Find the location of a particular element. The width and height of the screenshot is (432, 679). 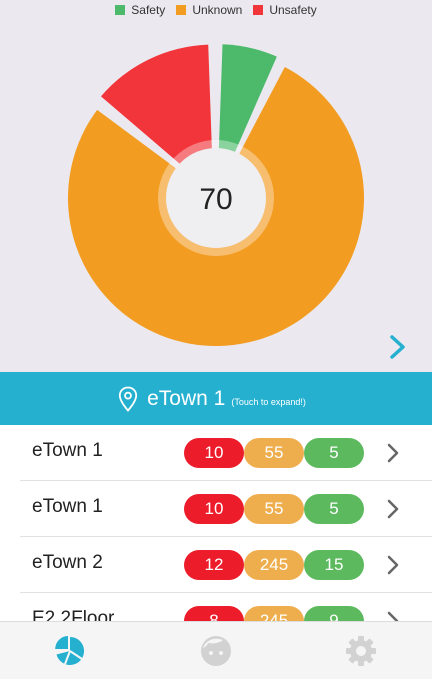

face-icon is located at coordinates (216, 651).